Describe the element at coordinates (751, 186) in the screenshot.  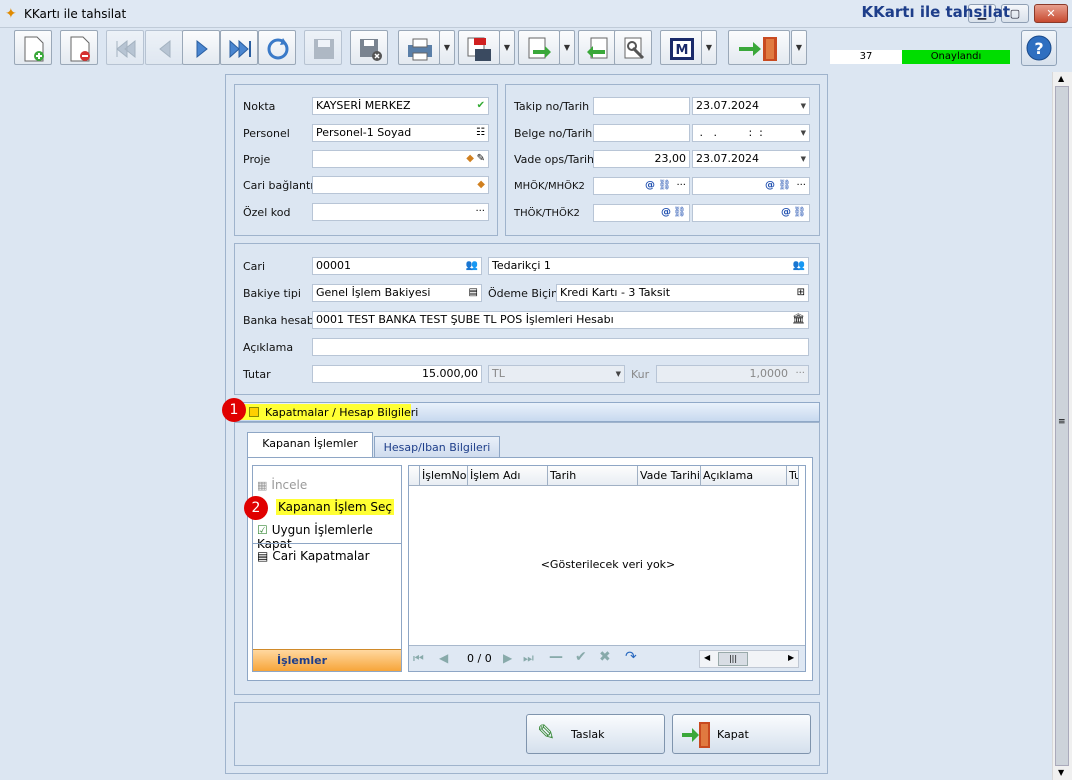
I see `mhok2-field: @ ⛓ ···` at that location.